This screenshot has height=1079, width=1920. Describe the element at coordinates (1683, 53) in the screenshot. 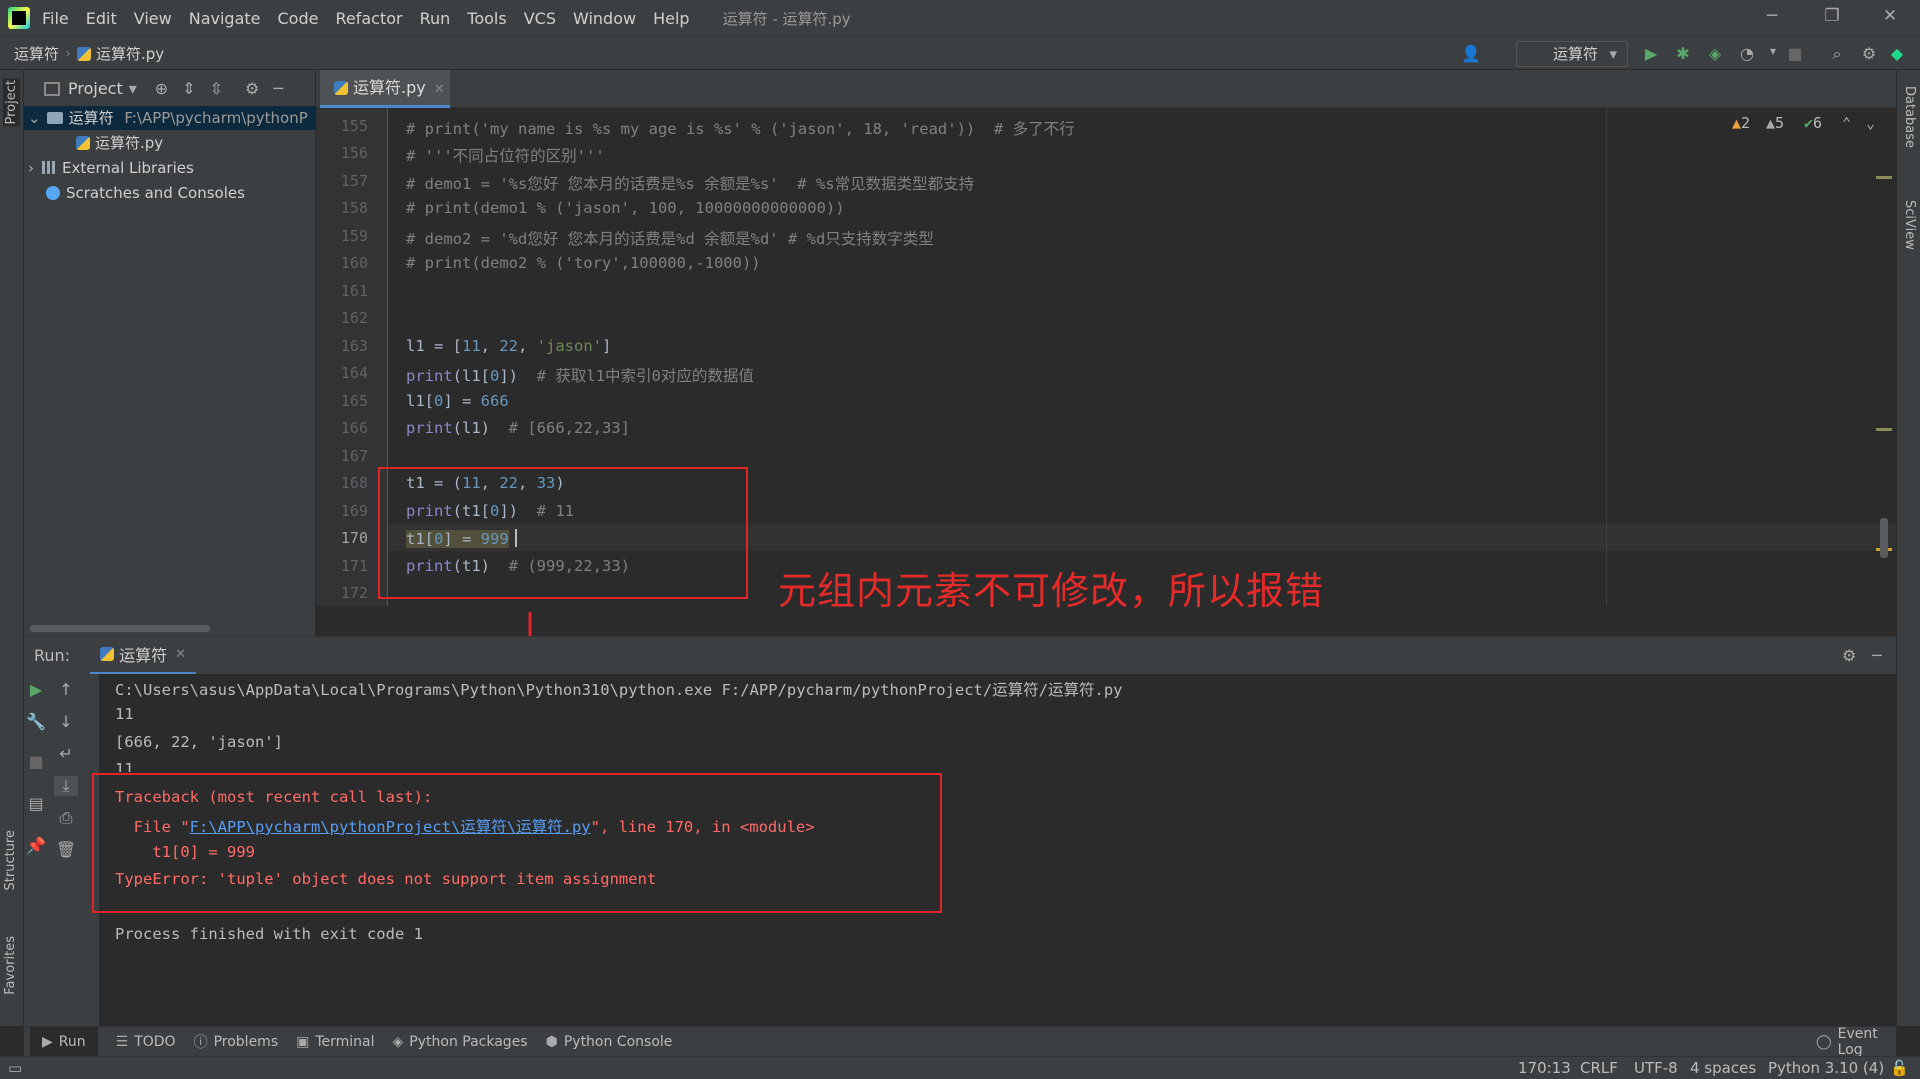

I see `debug-icon: ✱` at that location.